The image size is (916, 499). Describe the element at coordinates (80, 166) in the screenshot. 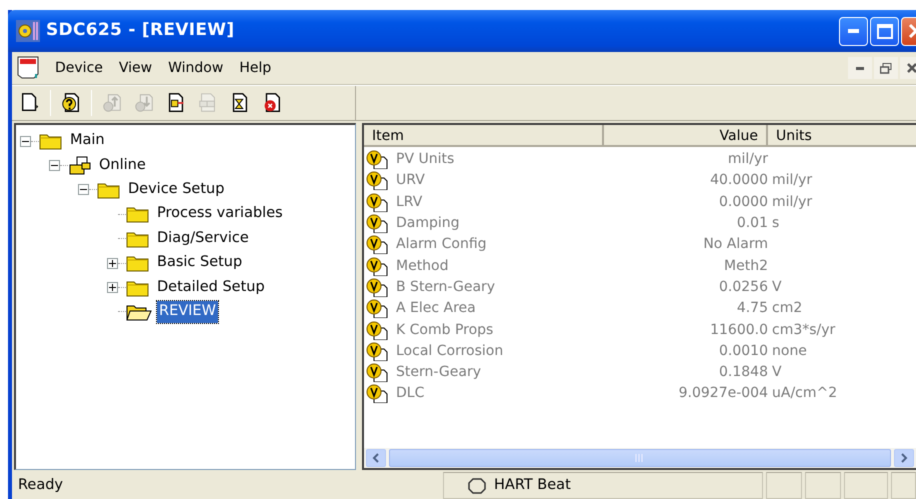

I see `network-icon` at that location.